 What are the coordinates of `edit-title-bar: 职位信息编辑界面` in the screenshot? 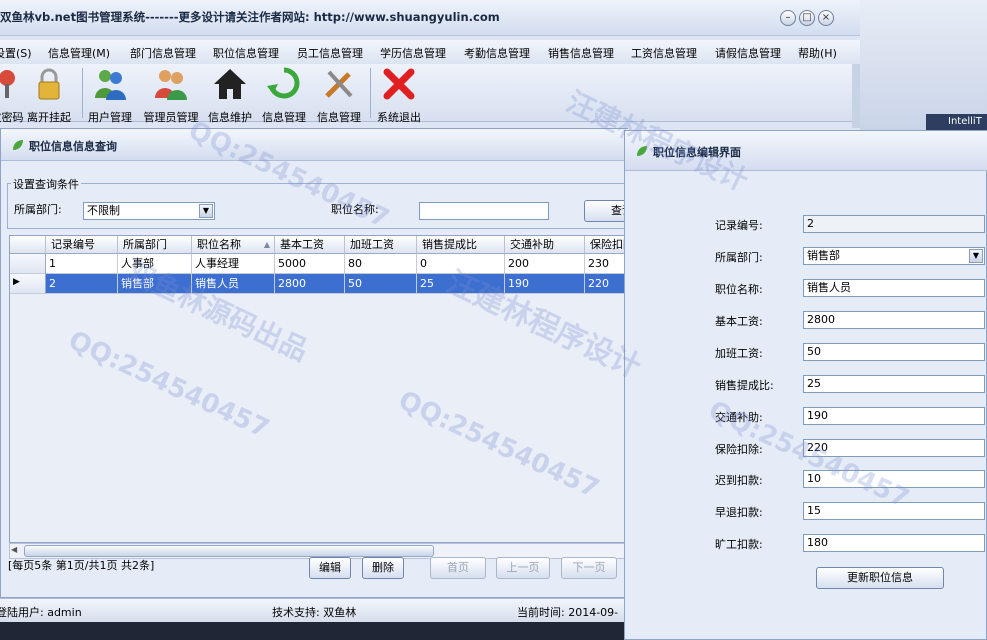 It's located at (806, 151).